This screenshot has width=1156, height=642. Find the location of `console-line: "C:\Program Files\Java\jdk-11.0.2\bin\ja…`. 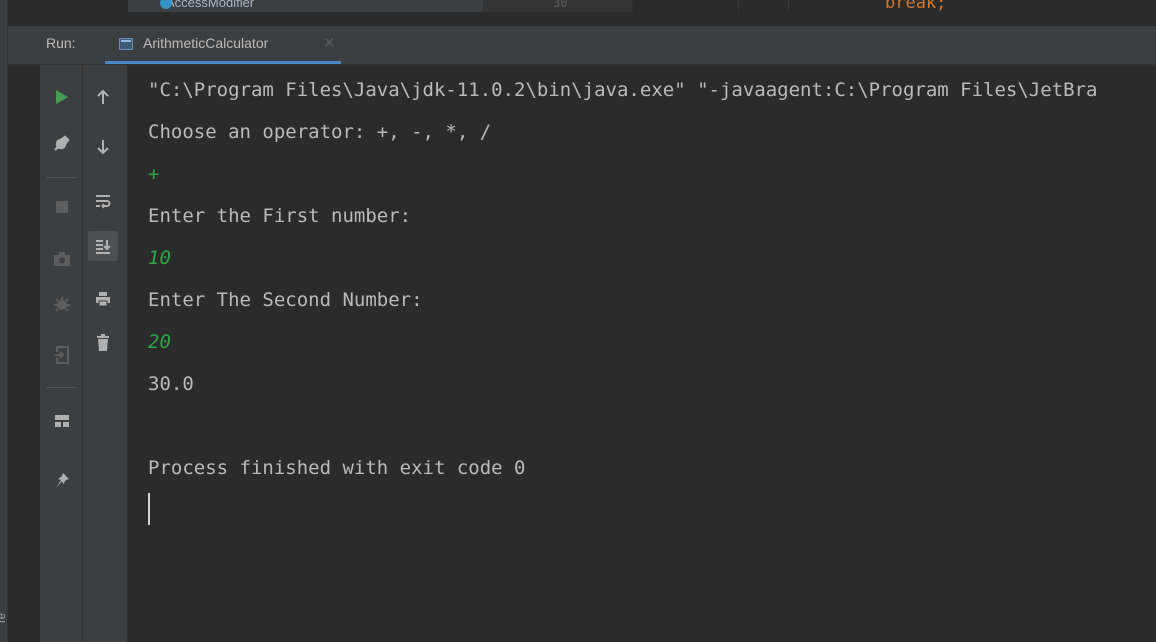

console-line: "C:\Program Files\Java\jdk-11.0.2\bin\ja… is located at coordinates (623, 90).